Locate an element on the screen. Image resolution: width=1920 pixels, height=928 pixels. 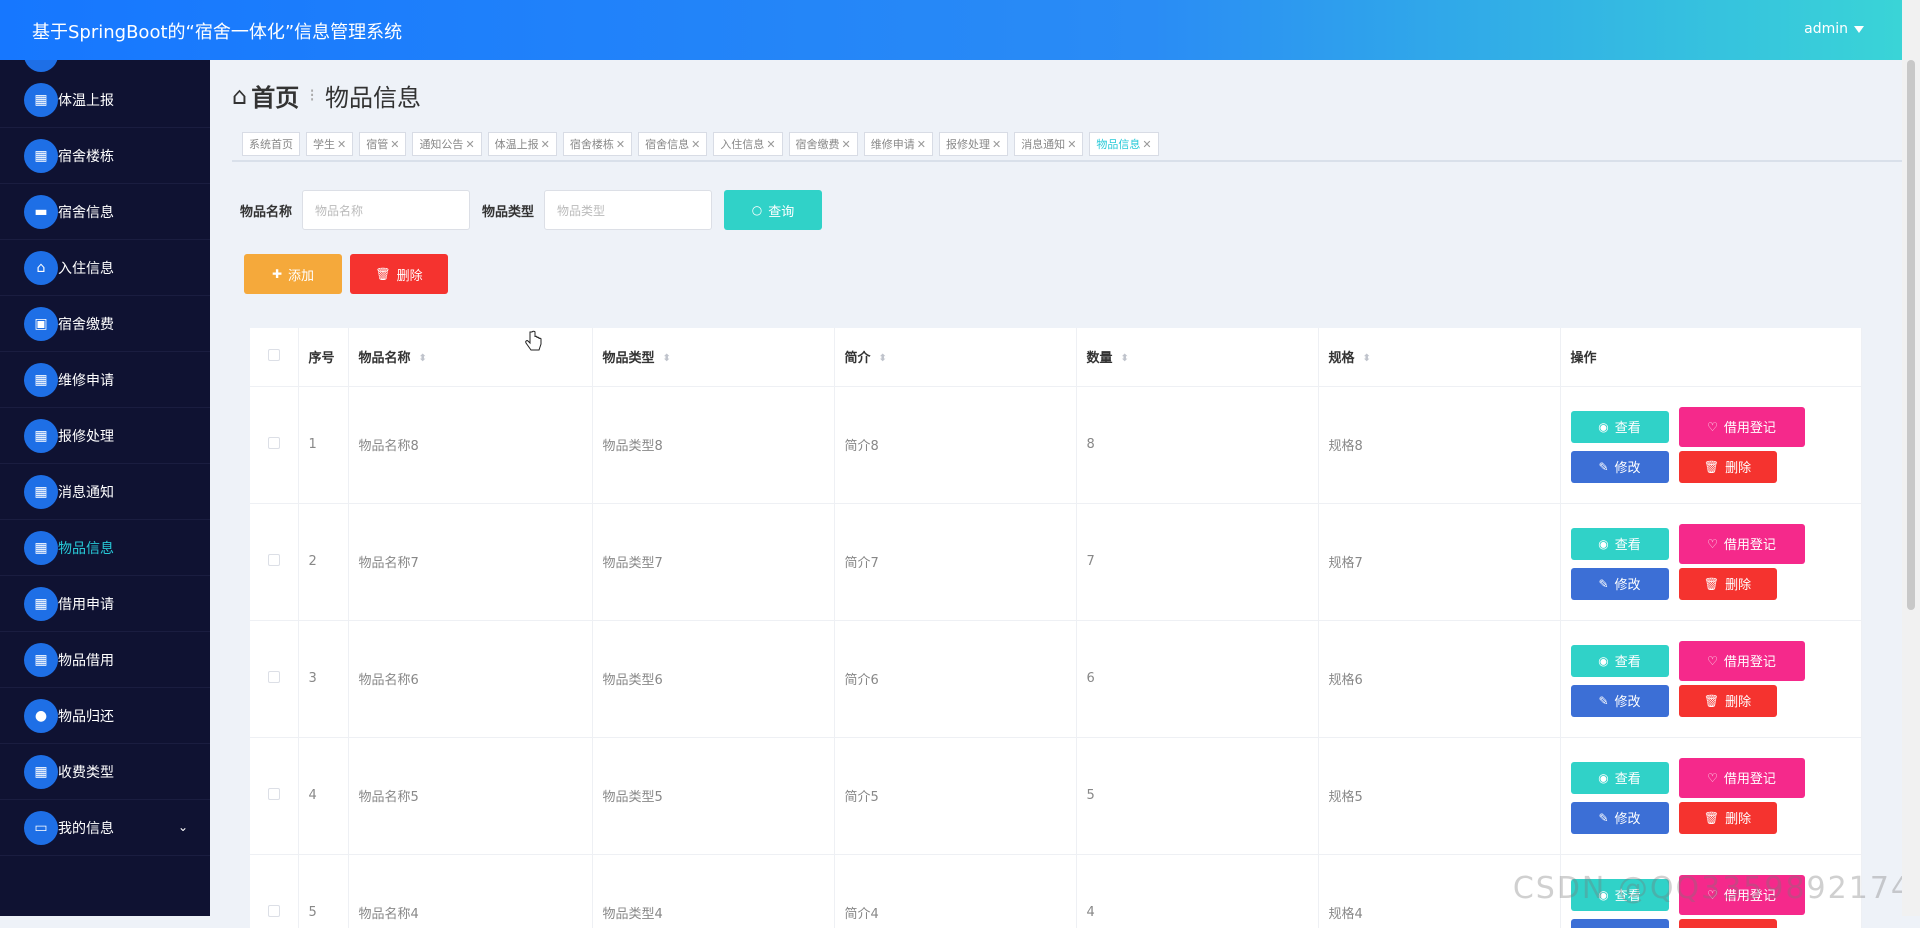
sidebar-item: ▣宿舍缴费 is located at coordinates (105, 324).